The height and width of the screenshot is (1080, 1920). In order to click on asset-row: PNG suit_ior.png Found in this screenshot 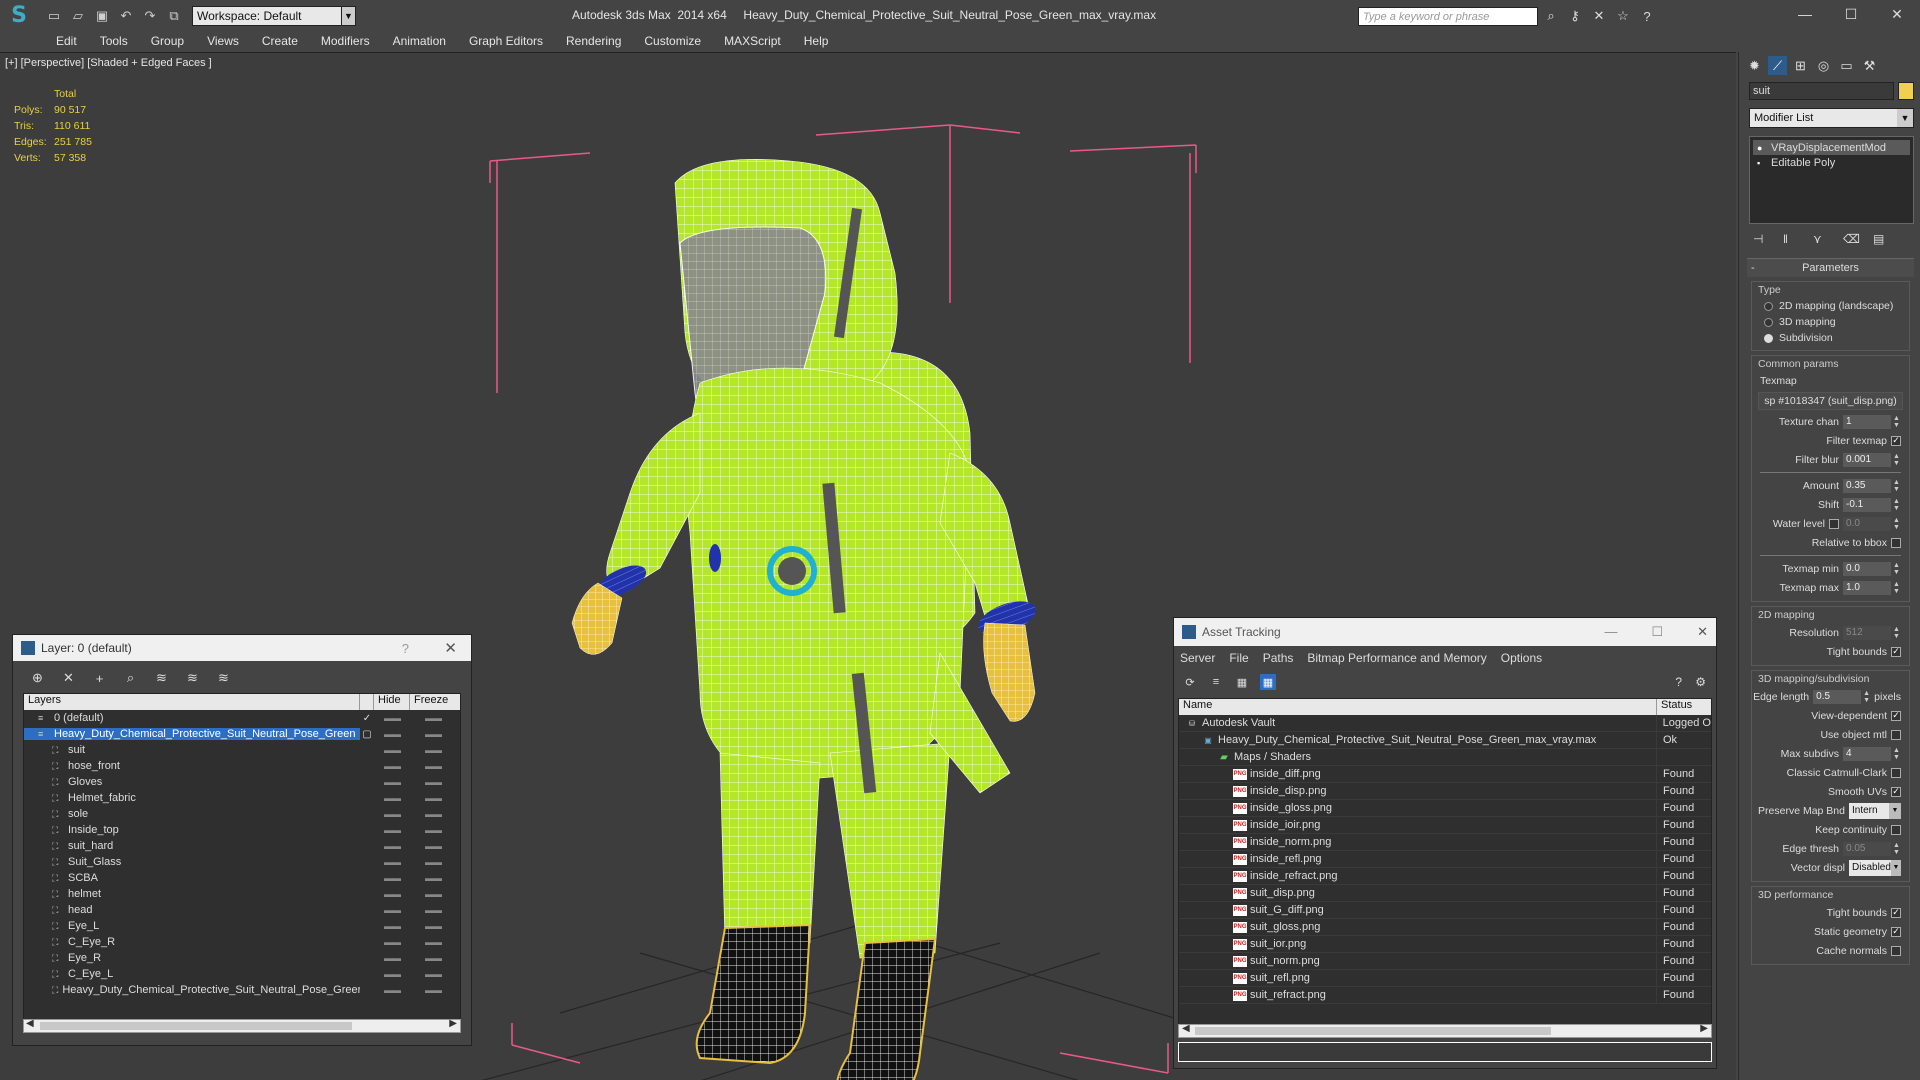, I will do `click(1445, 944)`.